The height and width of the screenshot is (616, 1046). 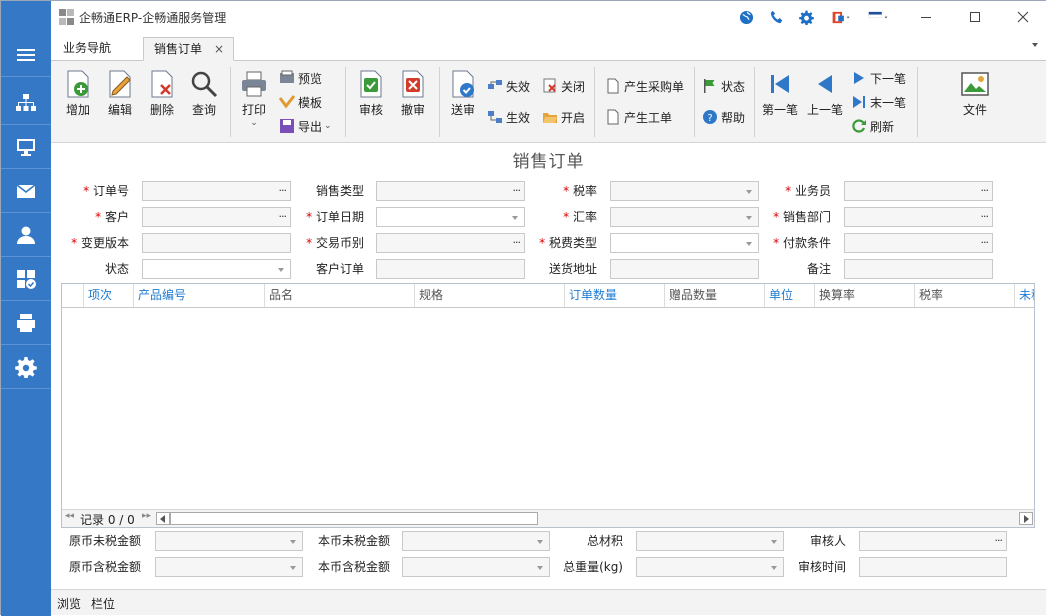 What do you see at coordinates (790, 295) in the screenshot?
I see `col-header-unit: 单位` at bounding box center [790, 295].